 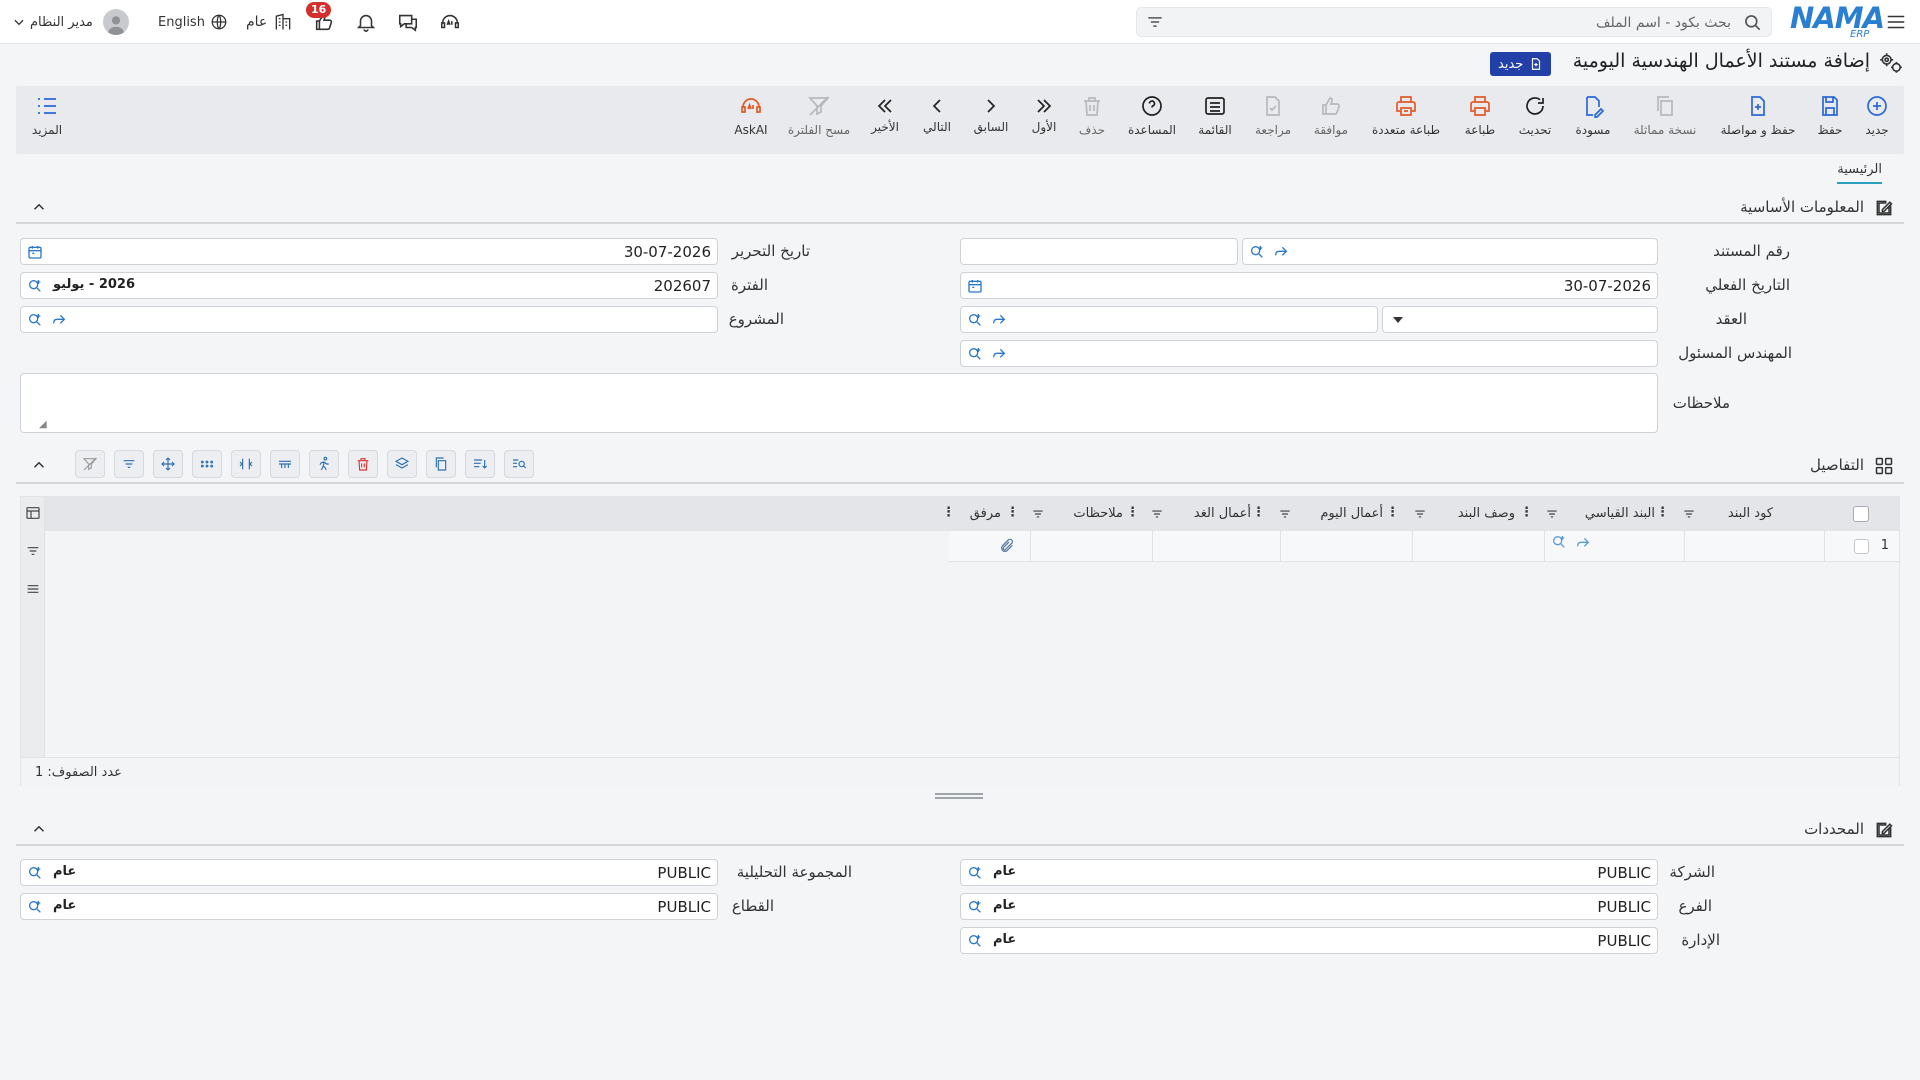 I want to click on notes-textarea: ◢, so click(x=839, y=403).